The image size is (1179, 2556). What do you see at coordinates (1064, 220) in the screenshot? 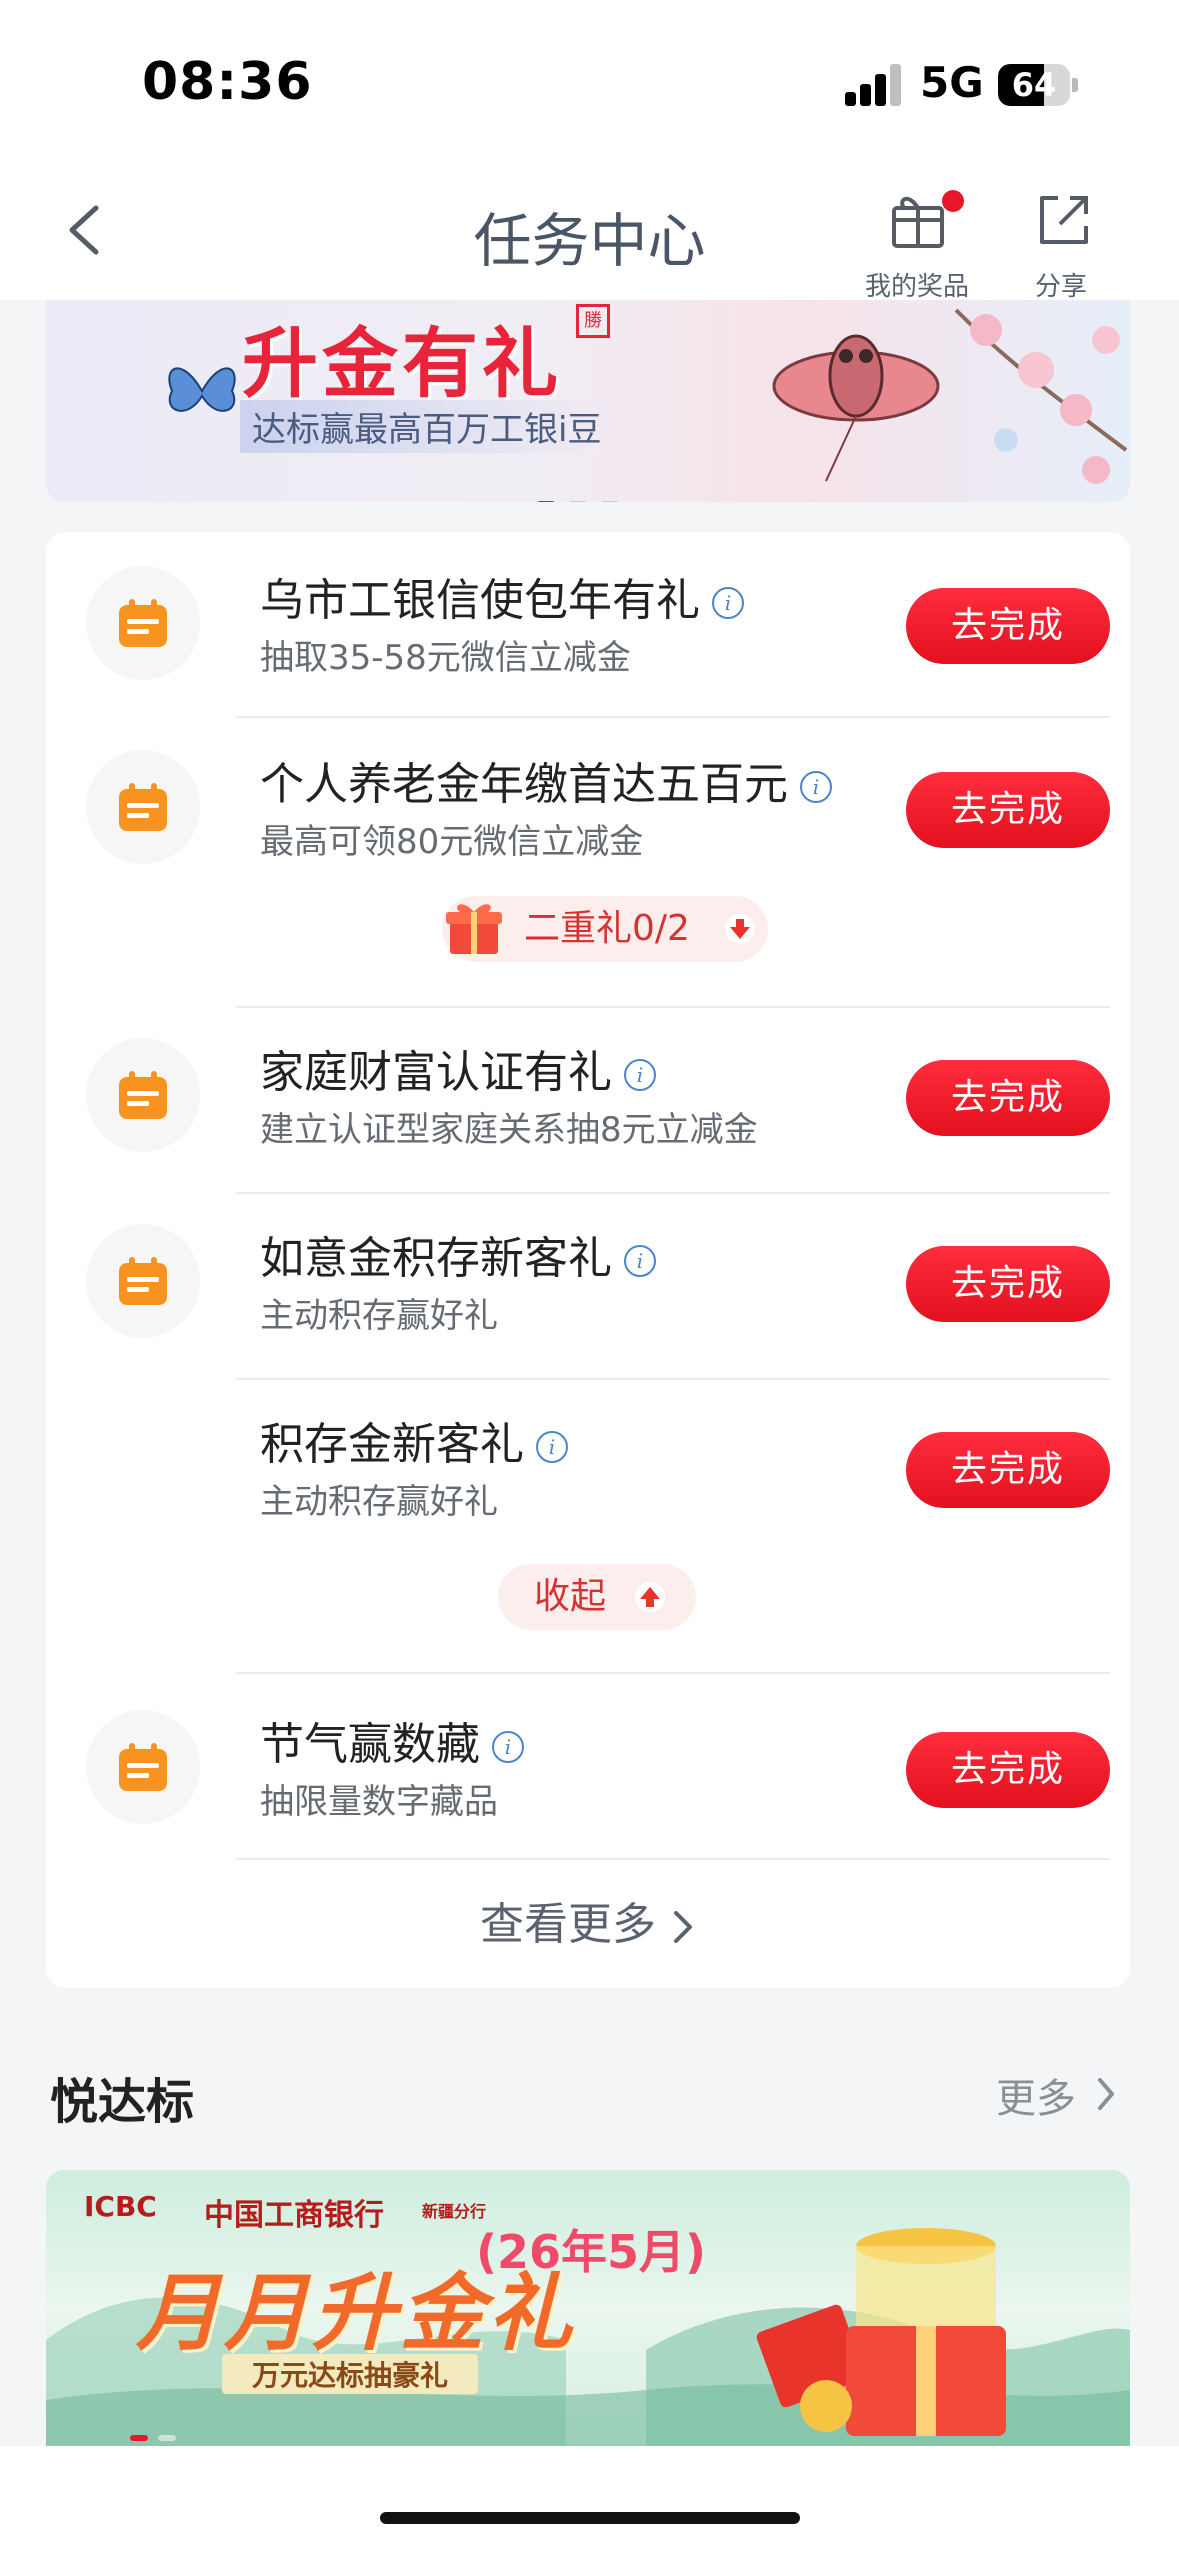
I see `share-icon` at bounding box center [1064, 220].